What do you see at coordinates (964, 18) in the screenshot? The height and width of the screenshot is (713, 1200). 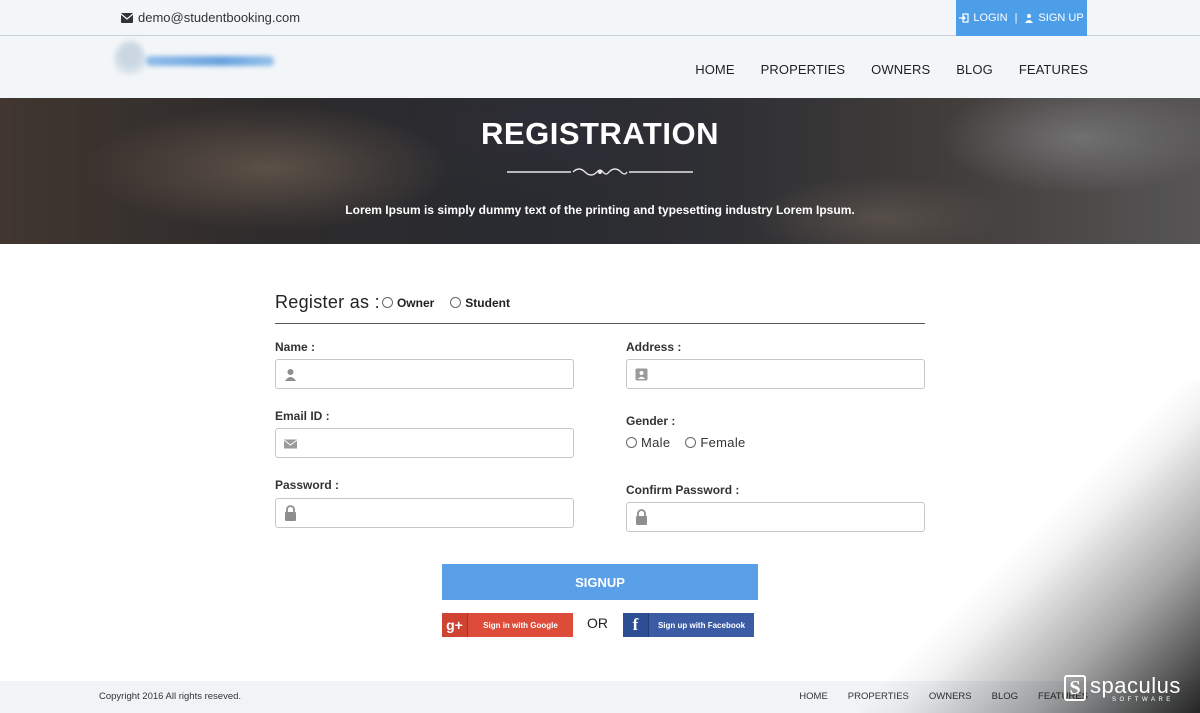 I see `login-icon` at bounding box center [964, 18].